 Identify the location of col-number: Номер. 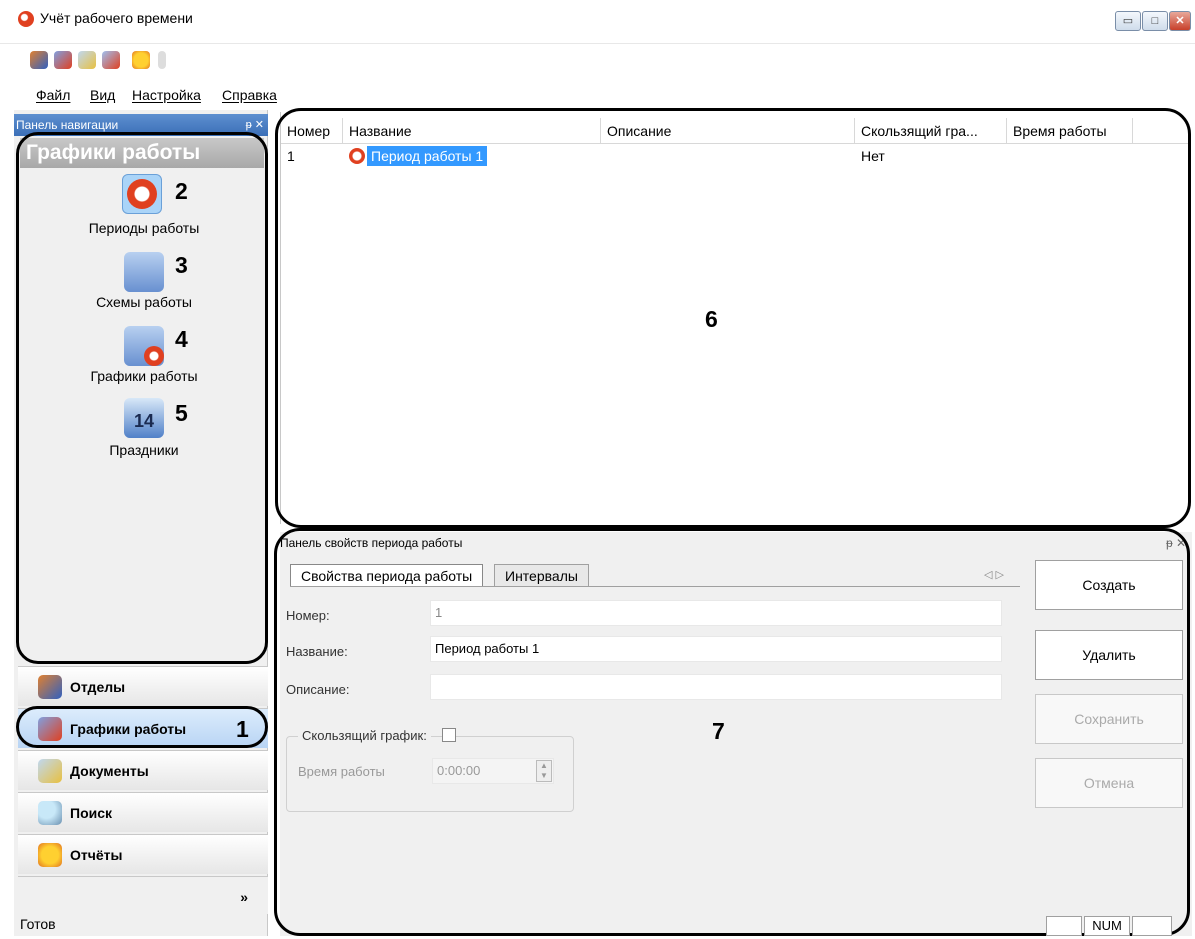
(312, 131).